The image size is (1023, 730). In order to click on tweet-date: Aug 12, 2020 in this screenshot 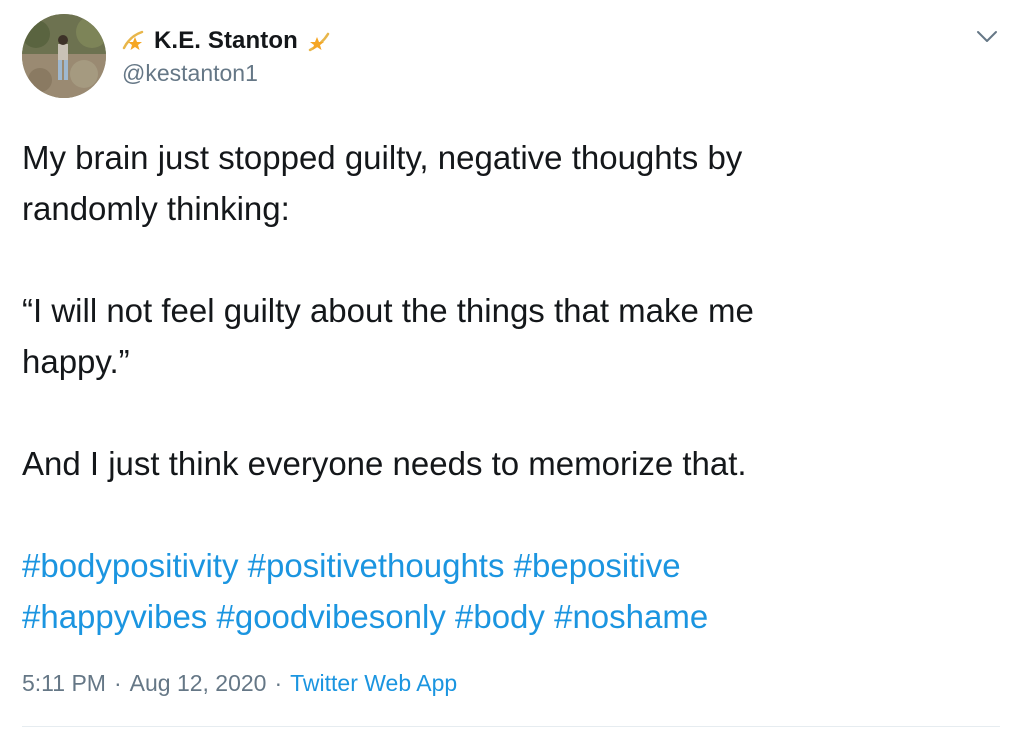, I will do `click(198, 683)`.